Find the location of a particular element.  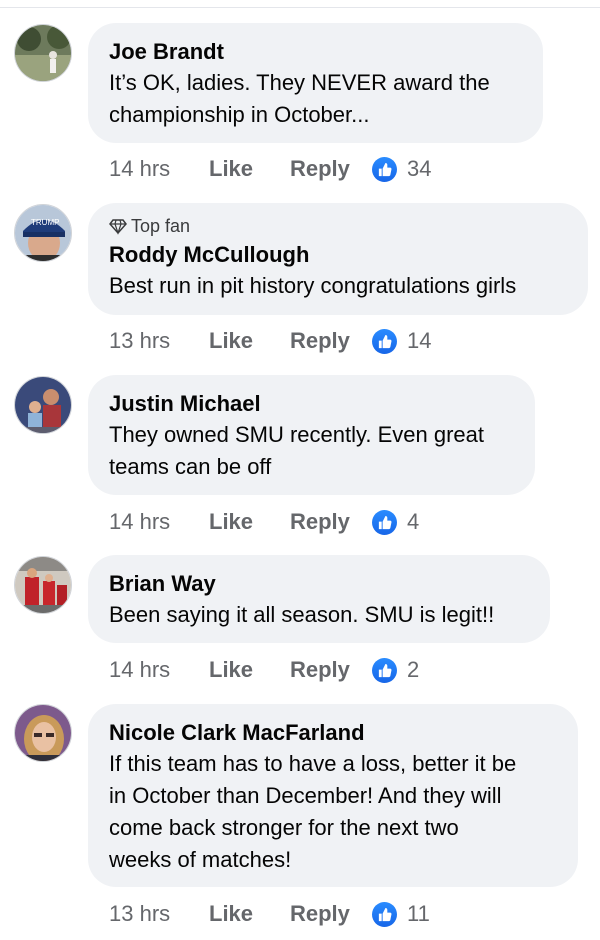

reaction-summary: 4 is located at coordinates (395, 522).